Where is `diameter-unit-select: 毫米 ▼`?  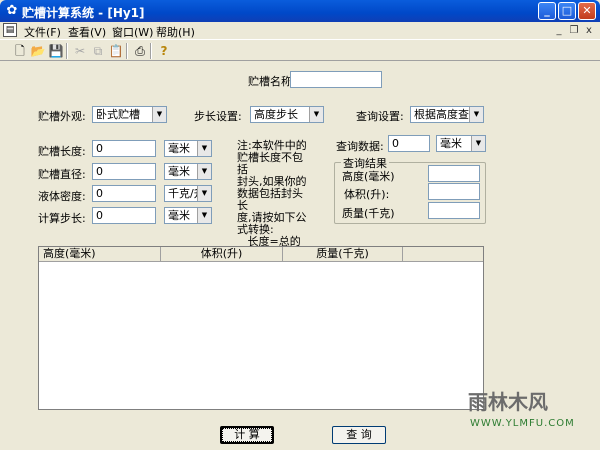 diameter-unit-select: 毫米 ▼ is located at coordinates (188, 171).